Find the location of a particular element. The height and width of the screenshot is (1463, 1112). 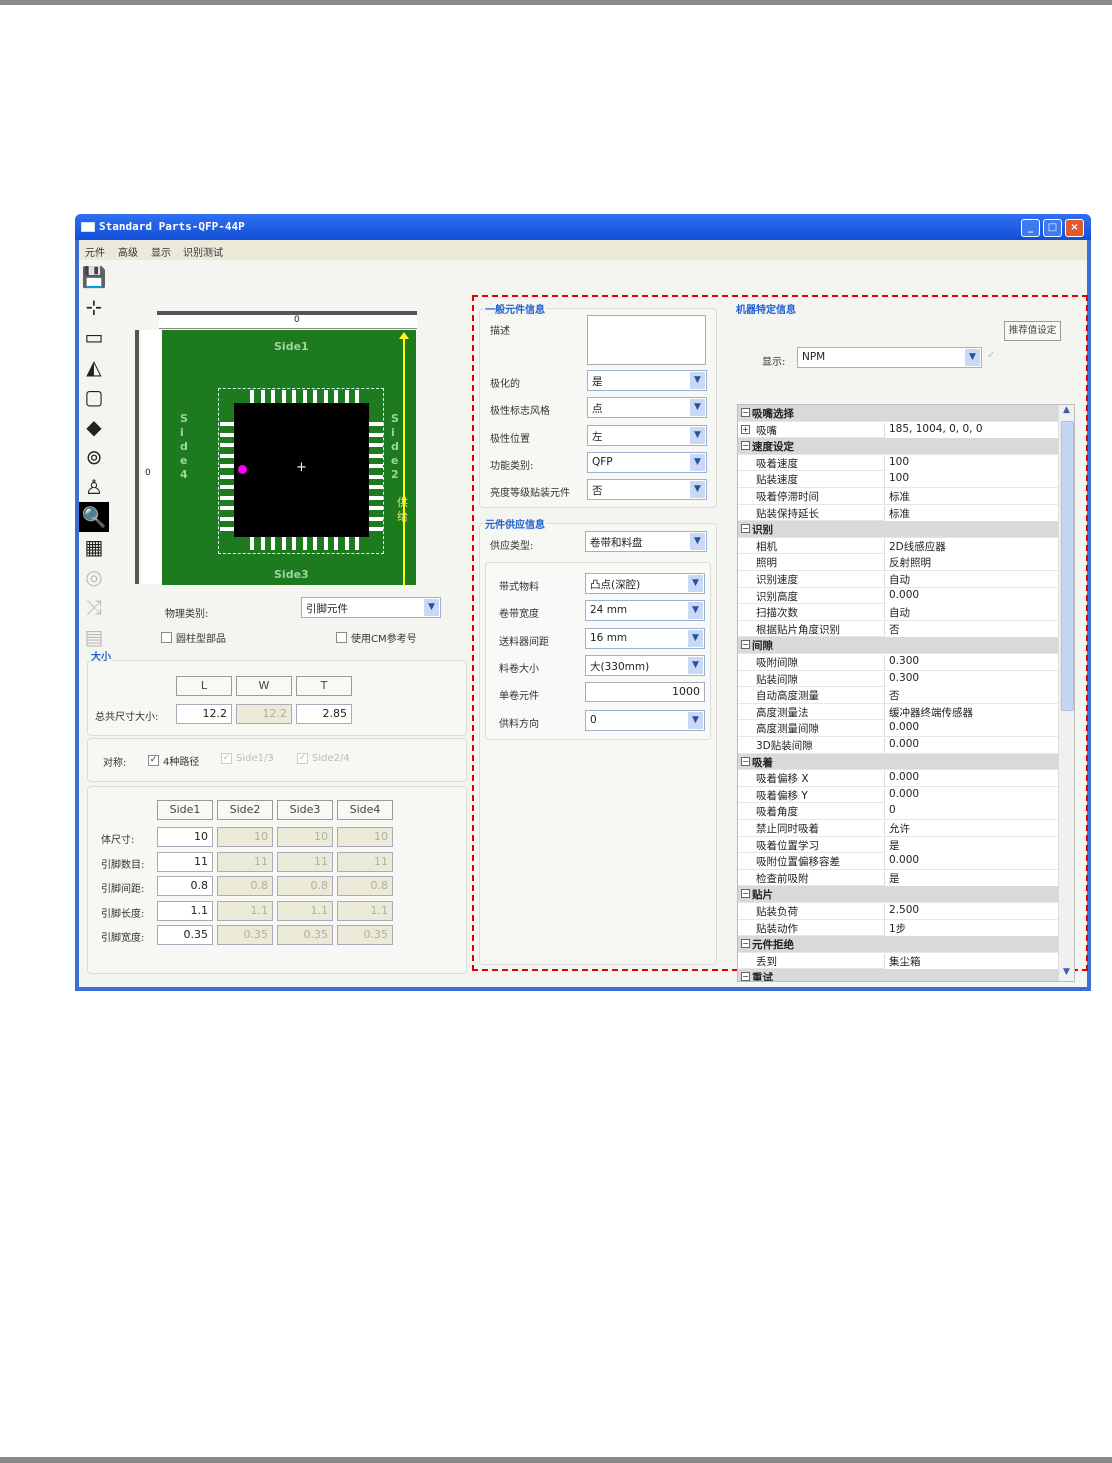

property-row: 照明 反射照明 is located at coordinates (898, 562).